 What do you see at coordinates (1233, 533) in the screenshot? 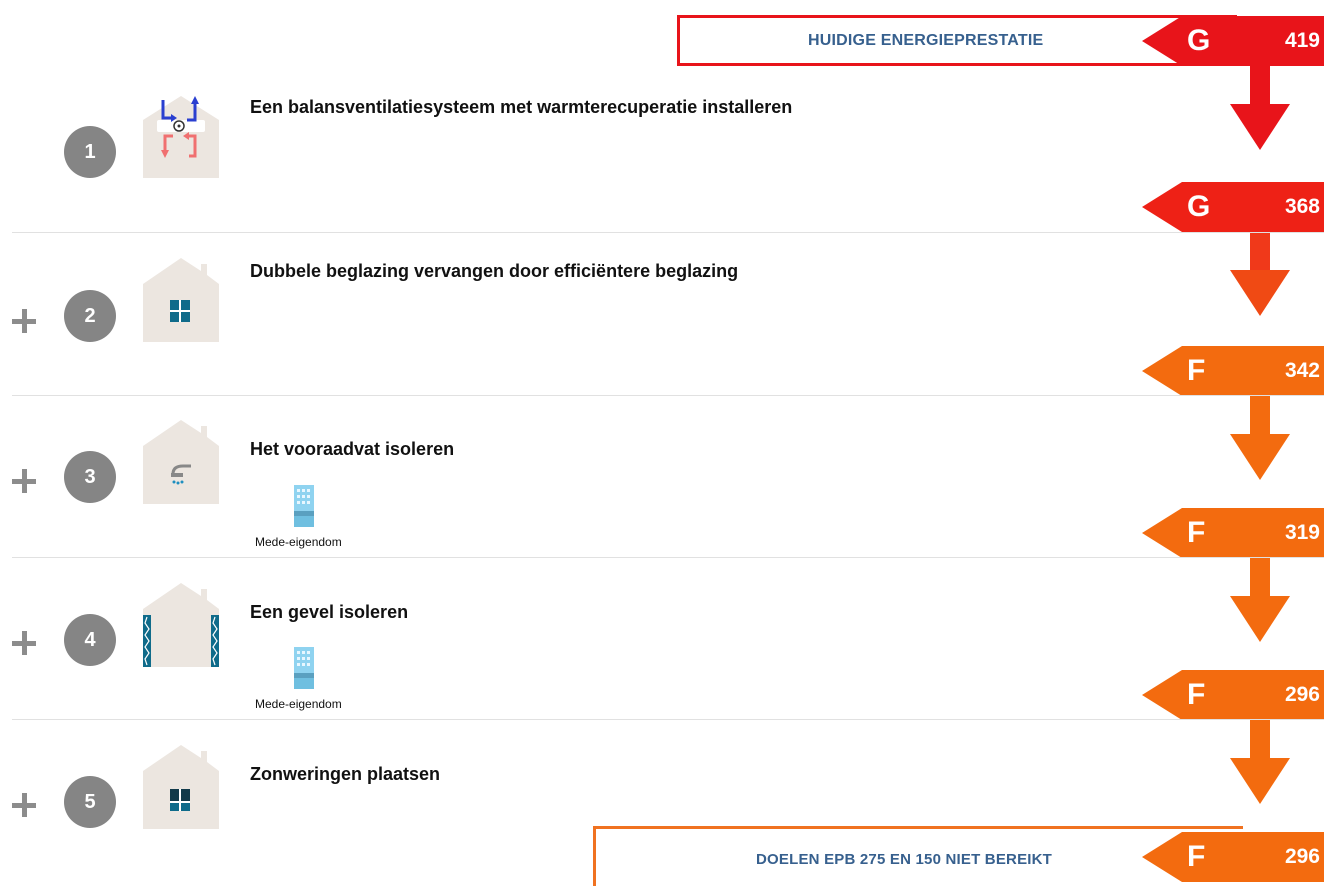
I see `rating-tag-after-step-3: F 319` at bounding box center [1233, 533].